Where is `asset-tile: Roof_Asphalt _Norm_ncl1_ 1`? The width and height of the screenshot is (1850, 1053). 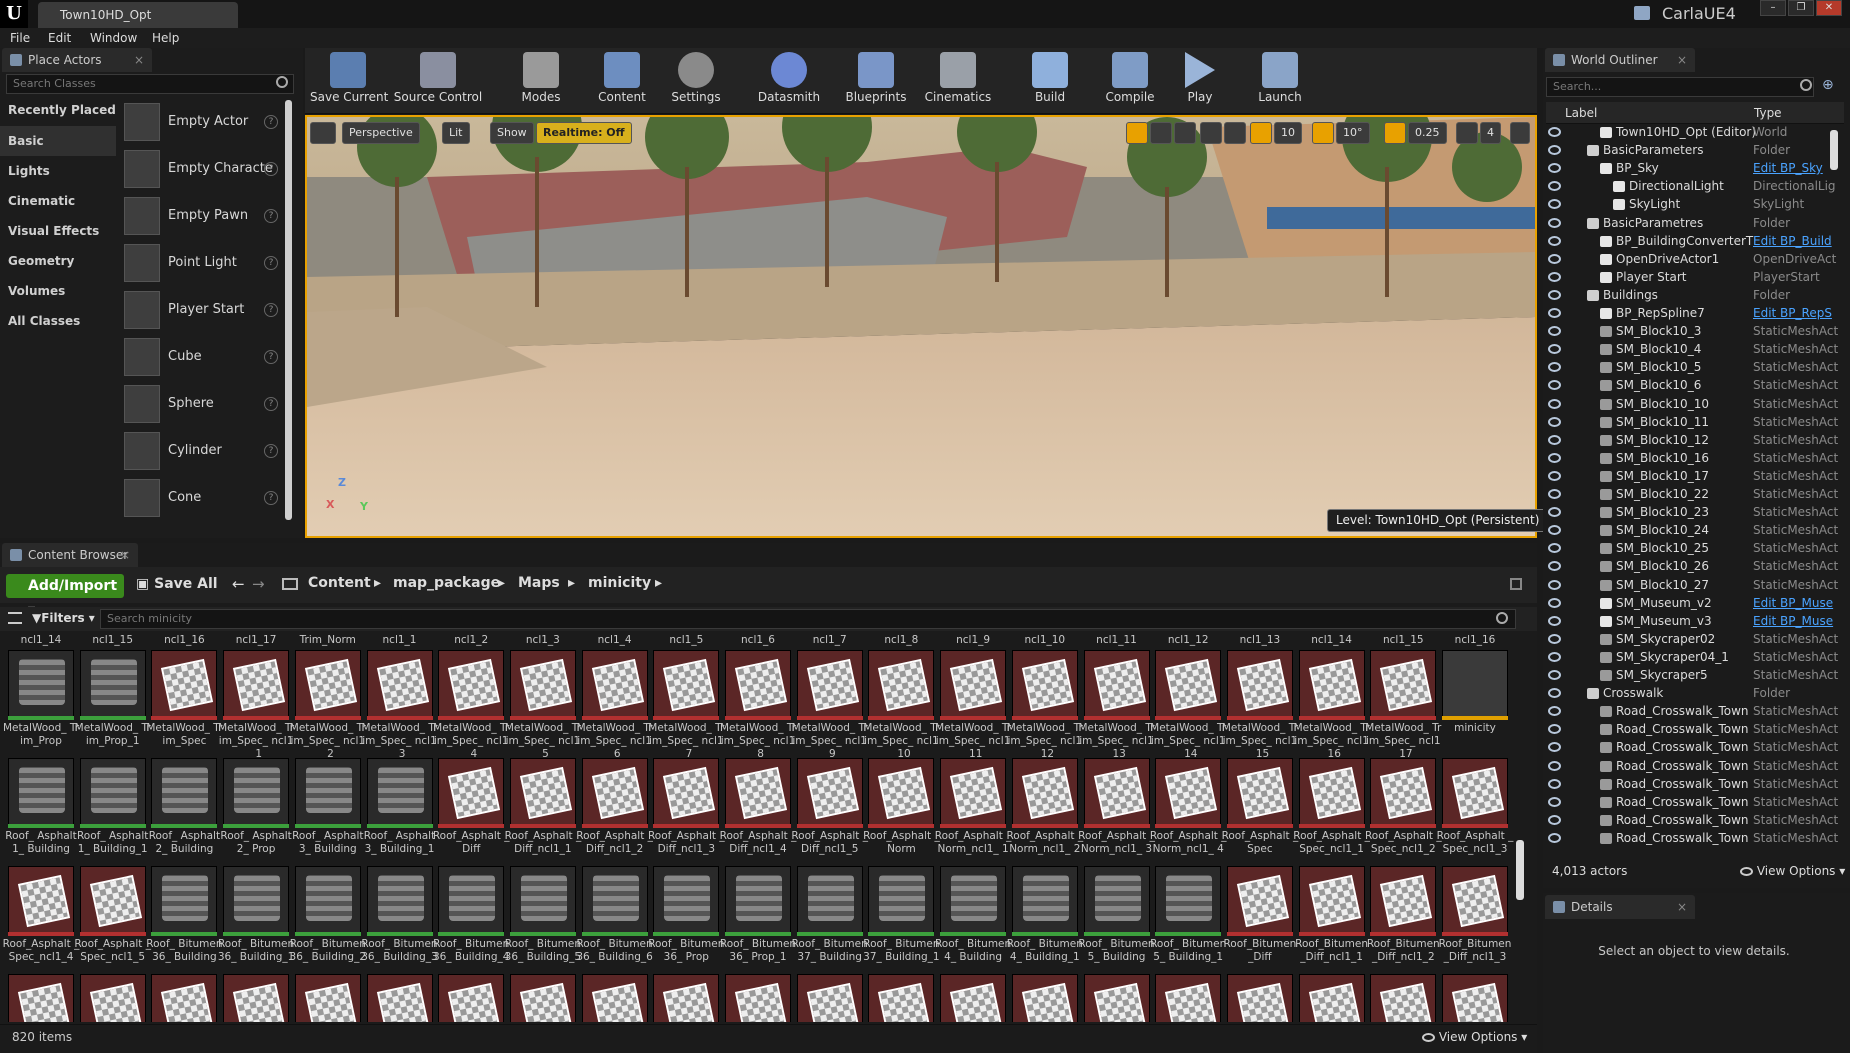
asset-tile: Roof_Asphalt _Norm_ncl1_ 1 is located at coordinates (973, 811).